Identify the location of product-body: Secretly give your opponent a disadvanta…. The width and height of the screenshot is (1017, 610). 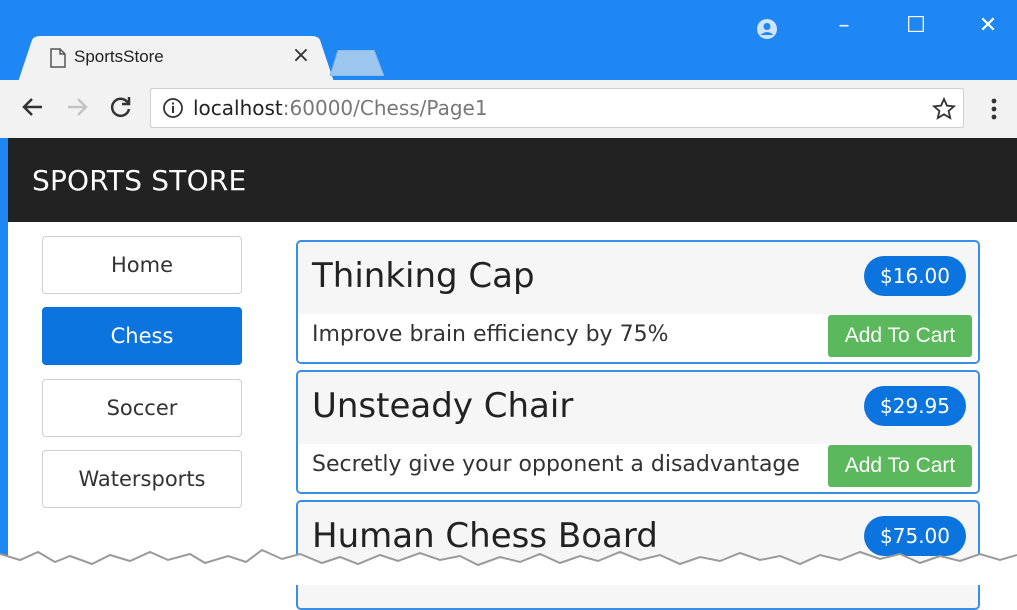
(638, 468).